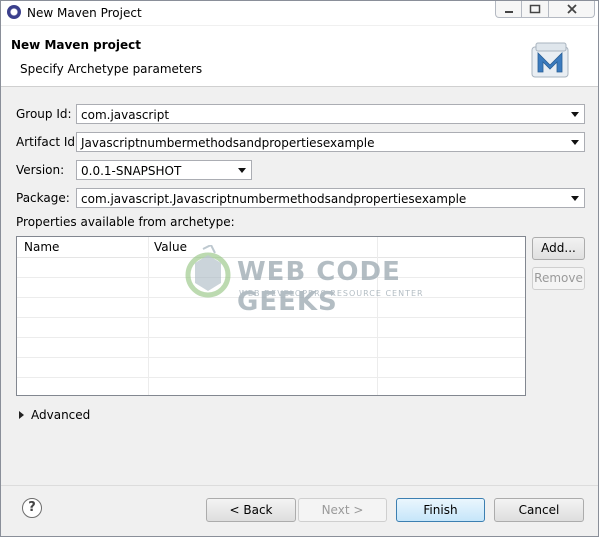  I want to click on group-id-label: Group Id:, so click(44, 114).